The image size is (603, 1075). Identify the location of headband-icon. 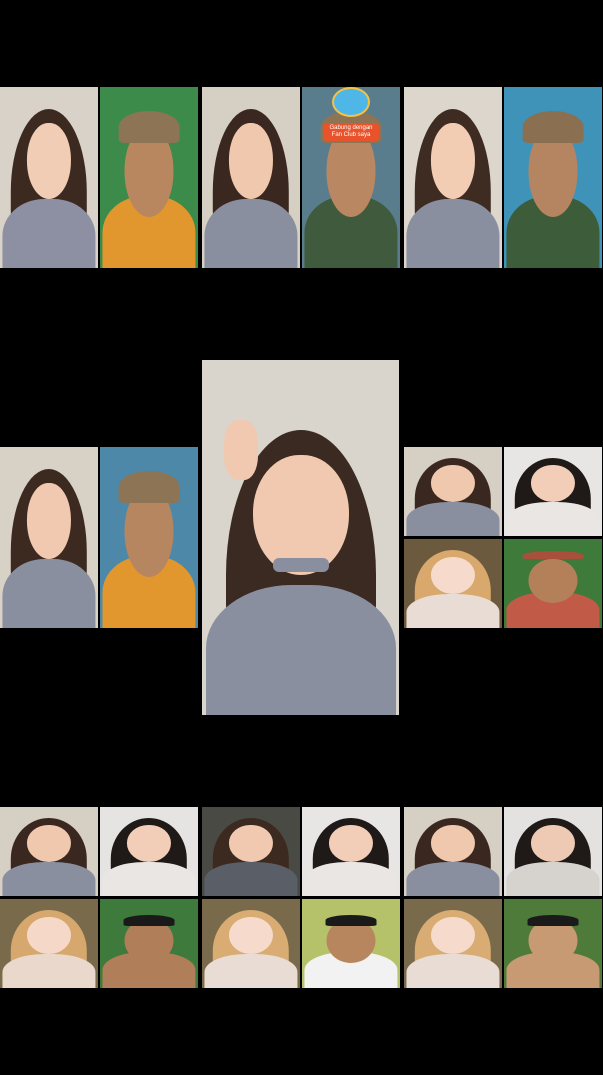
(553, 555).